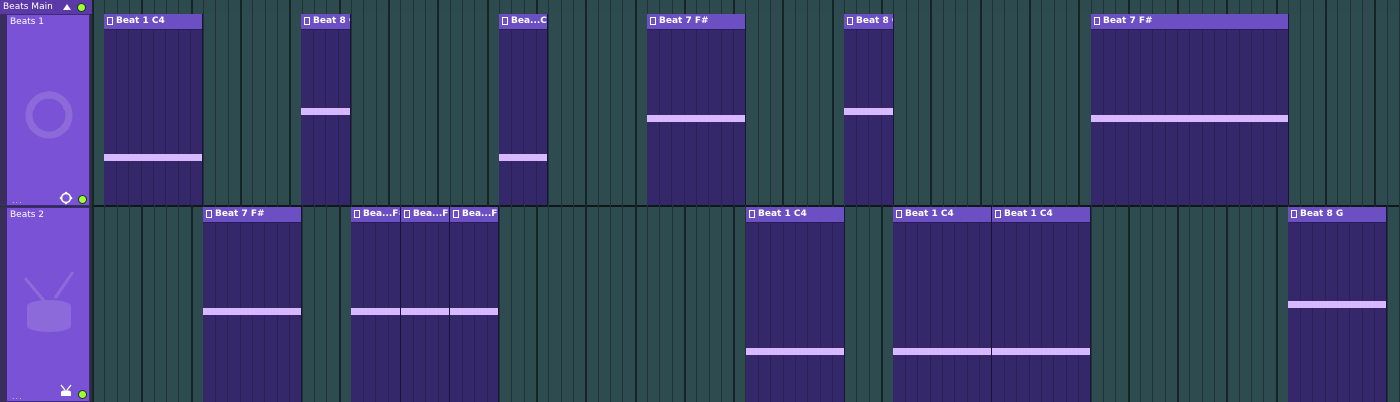  I want to click on track-1-mute-led, so click(82, 199).